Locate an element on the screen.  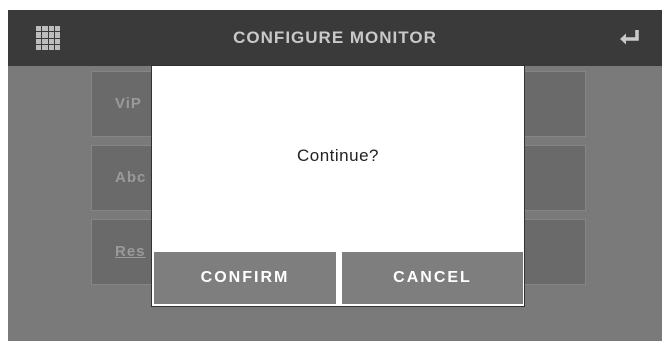
page-title: CONFIGURE MONITOR is located at coordinates (335, 37).